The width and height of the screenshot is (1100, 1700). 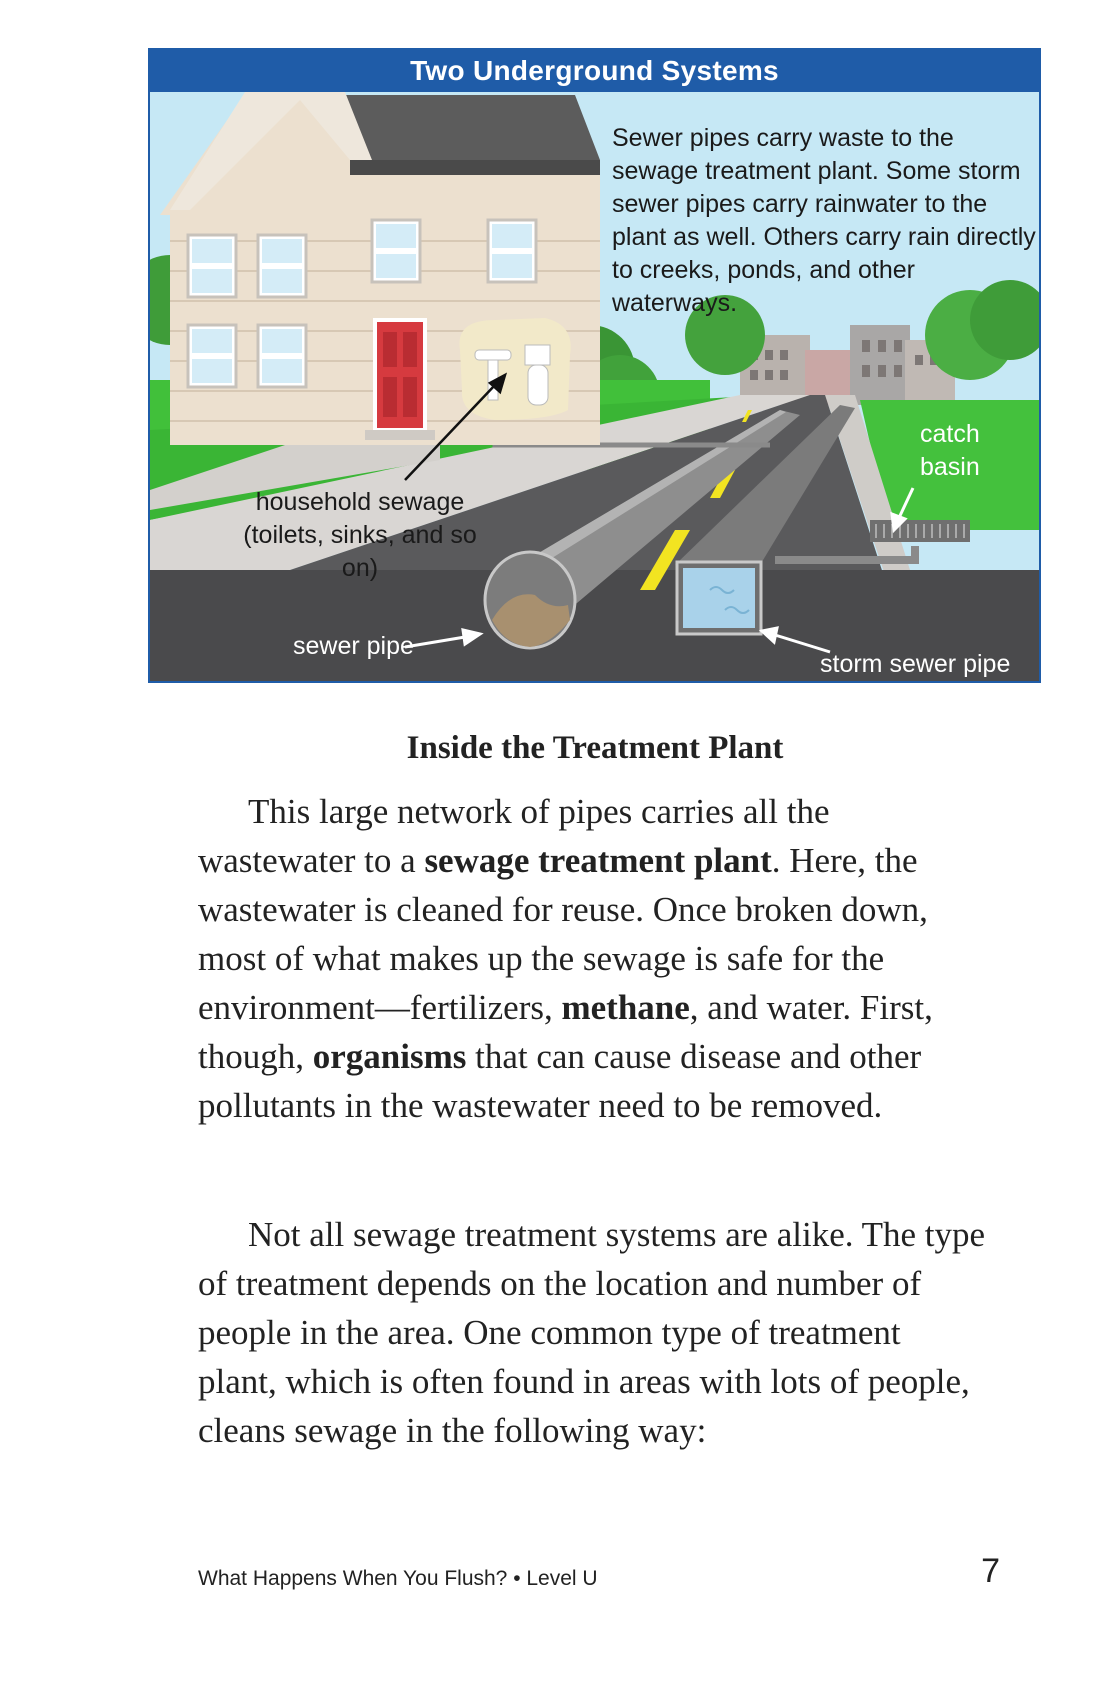 I want to click on household-sewage-line2: (toilets, sinks, and so on), so click(x=360, y=551).